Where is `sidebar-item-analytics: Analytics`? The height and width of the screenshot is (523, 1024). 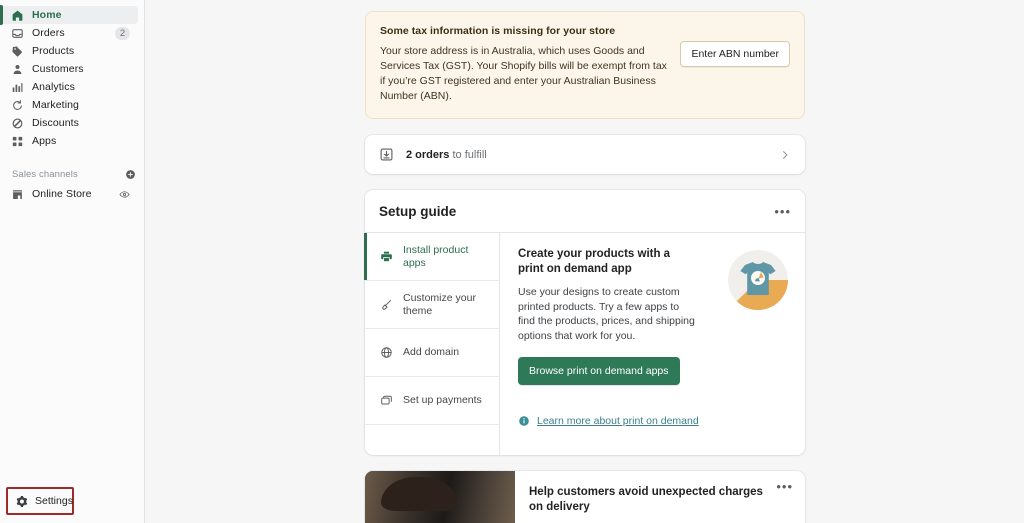
sidebar-item-analytics: Analytics is located at coordinates (69, 87).